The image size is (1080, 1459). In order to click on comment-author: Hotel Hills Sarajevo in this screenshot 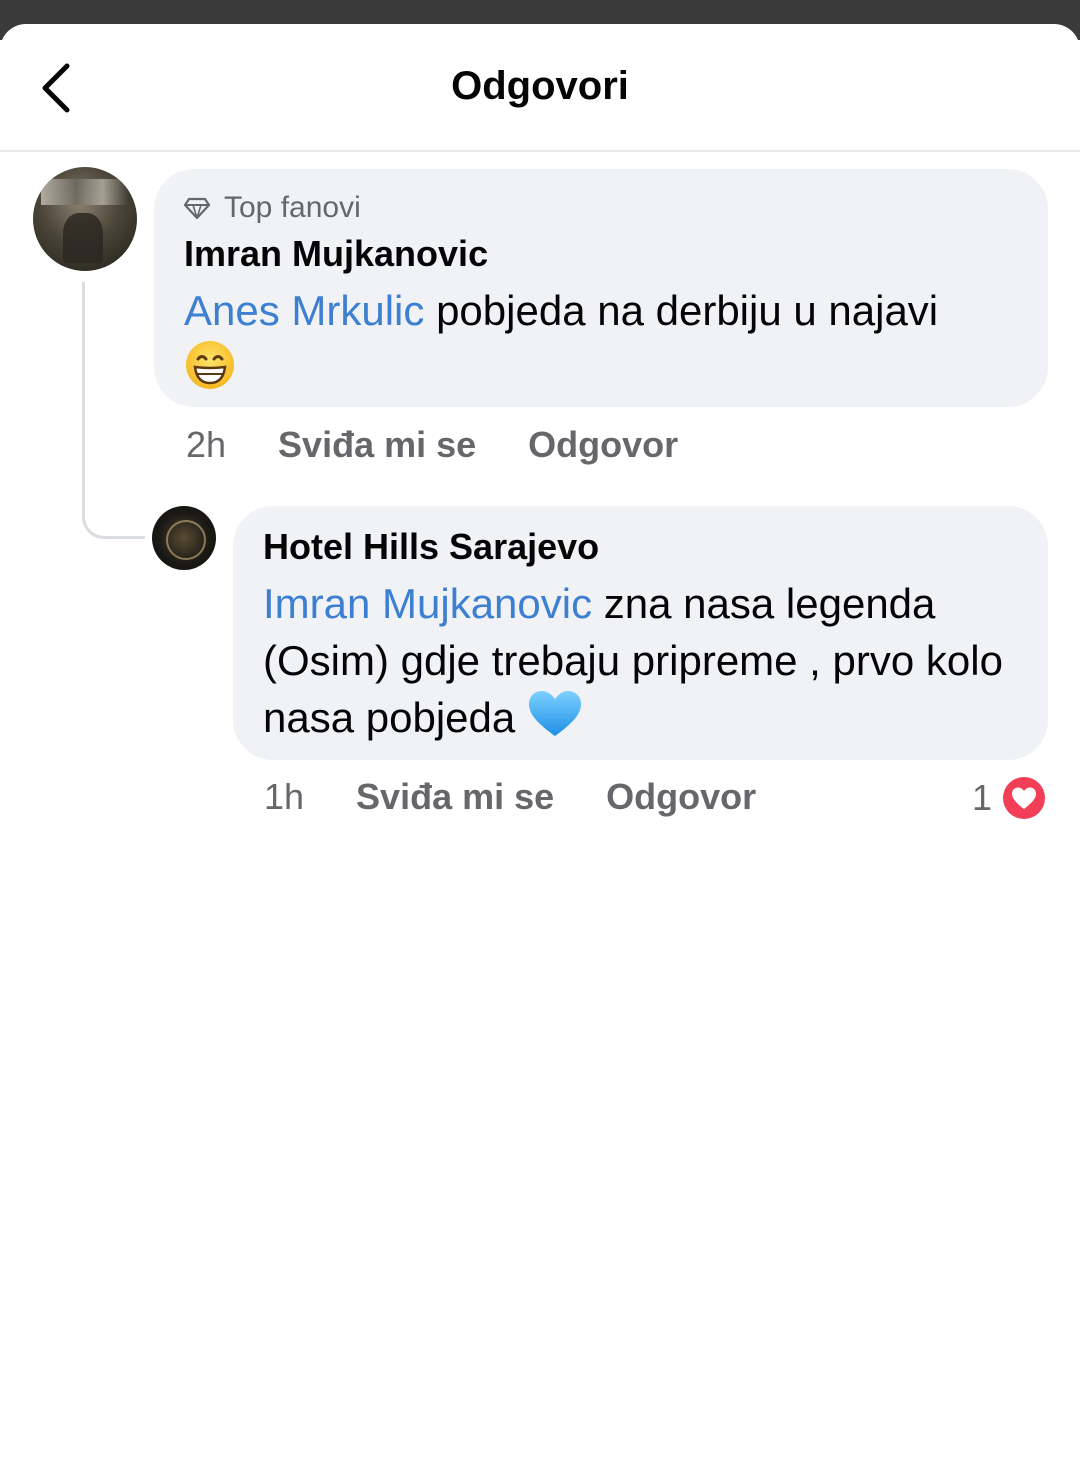, I will do `click(431, 547)`.